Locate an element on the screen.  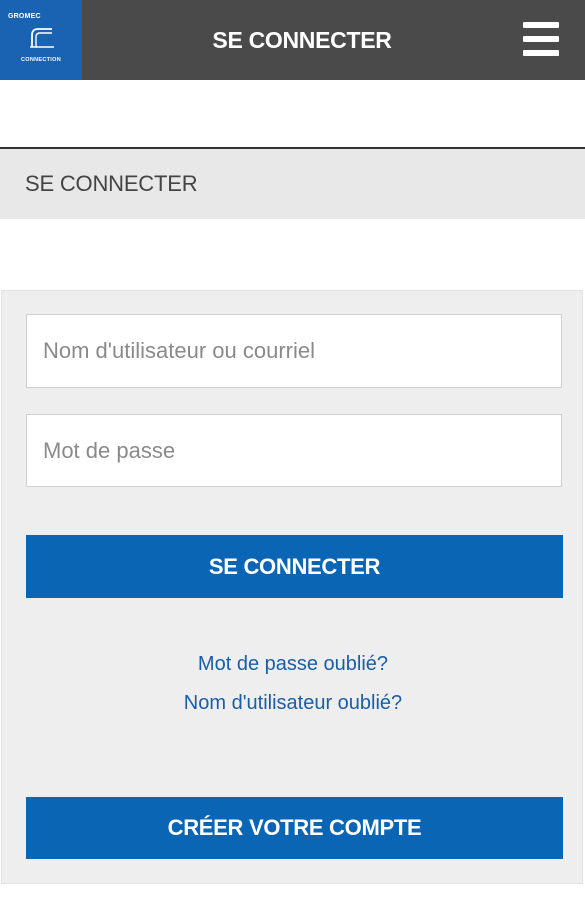
menu-bar-top is located at coordinates (541, 25).